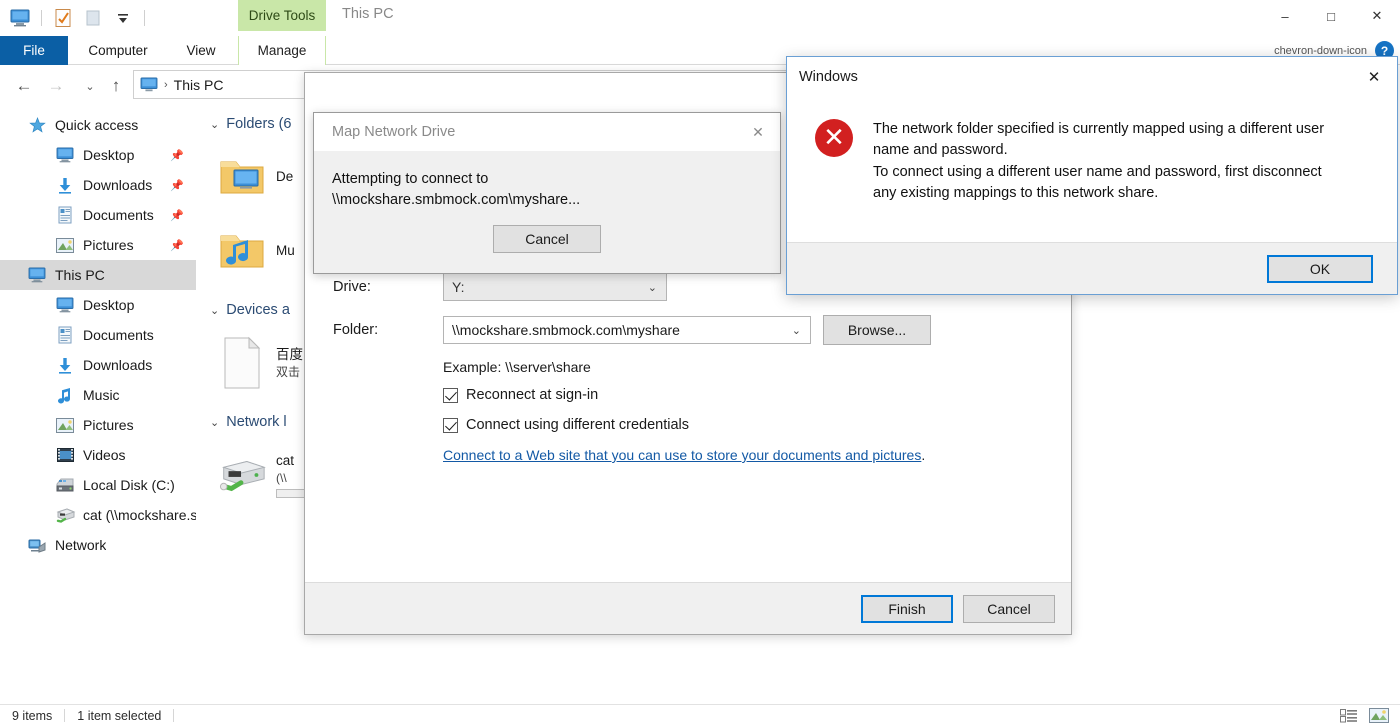 This screenshot has height=726, width=1400. I want to click on sidebar-item-videos: Videos, so click(98, 455).